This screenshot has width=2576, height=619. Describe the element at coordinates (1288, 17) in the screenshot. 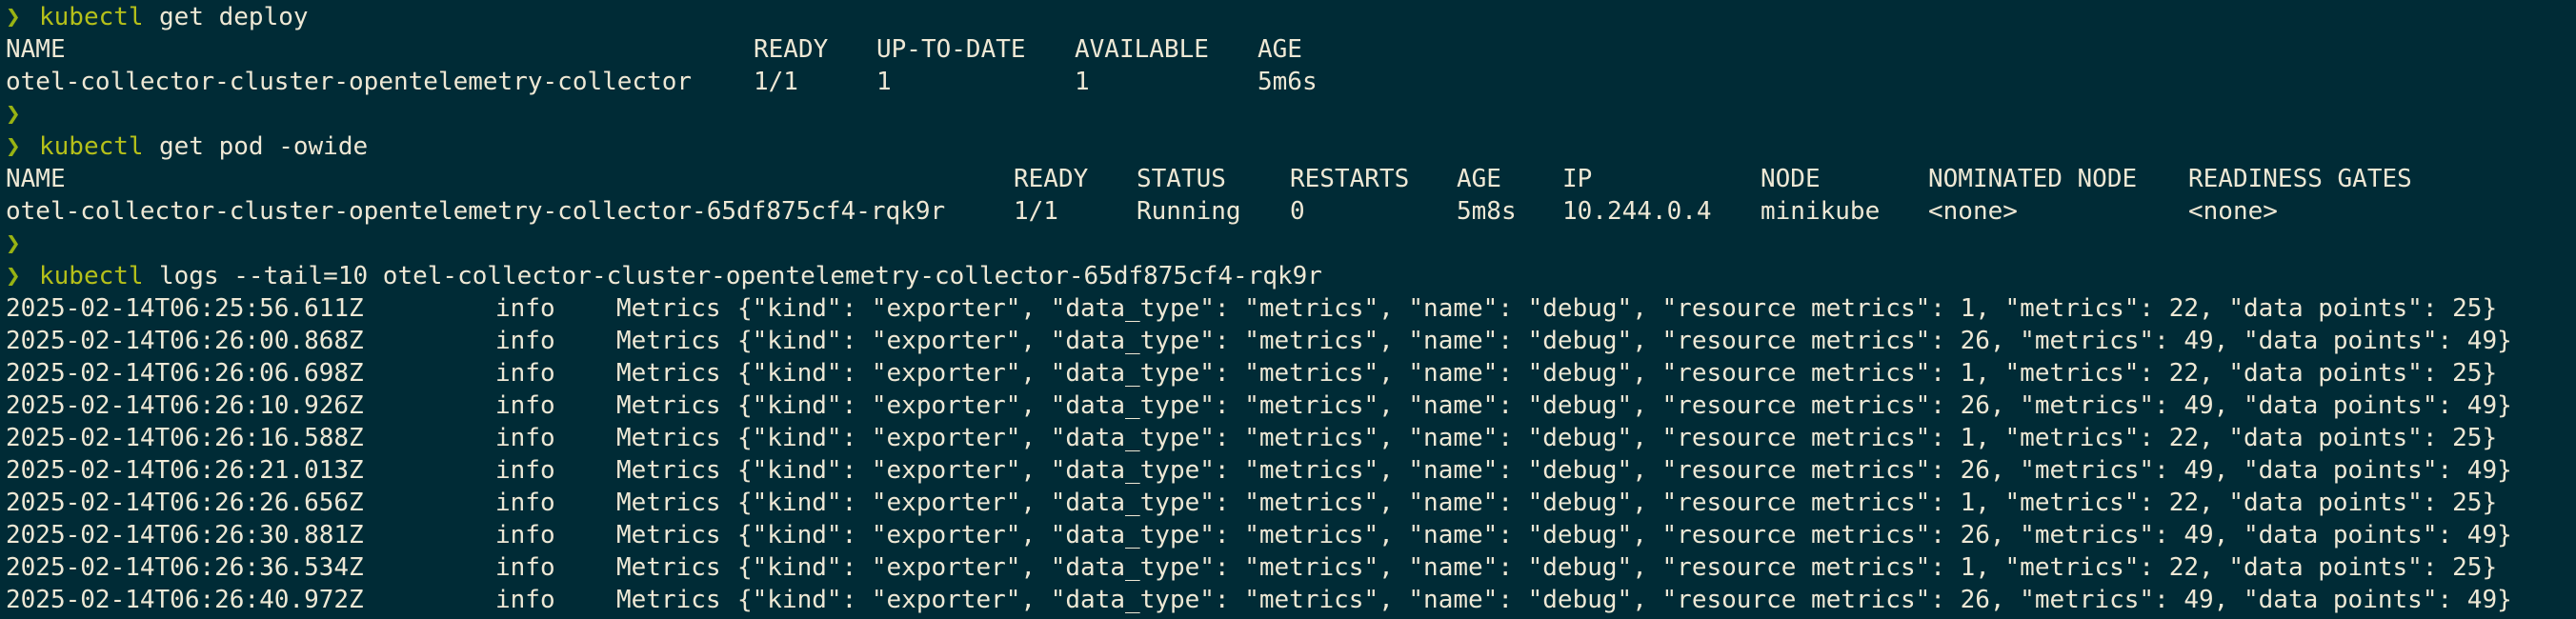

I see `command-line: ❯ kubectl get deploy` at that location.